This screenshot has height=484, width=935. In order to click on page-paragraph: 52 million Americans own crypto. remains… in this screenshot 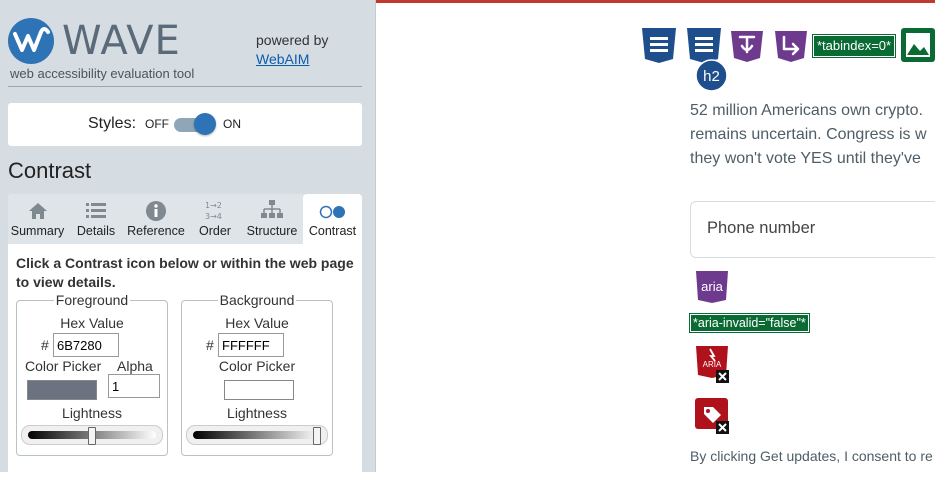, I will do `click(808, 135)`.